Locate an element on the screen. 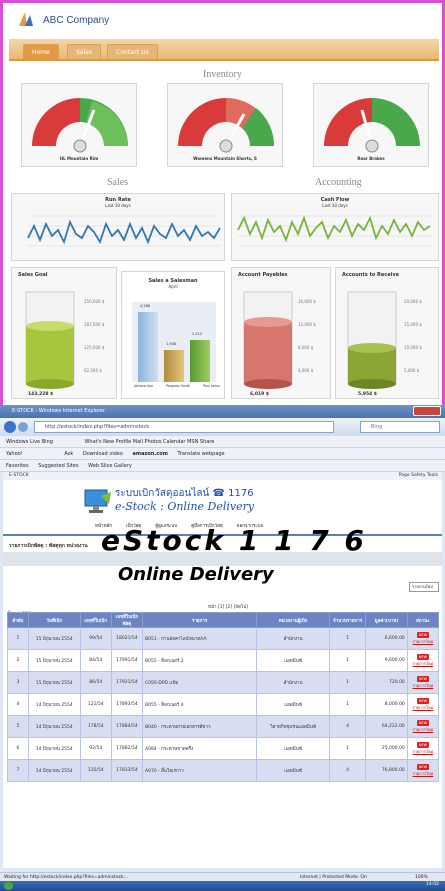  table-cell: 18021/54 is located at coordinates (127, 638).